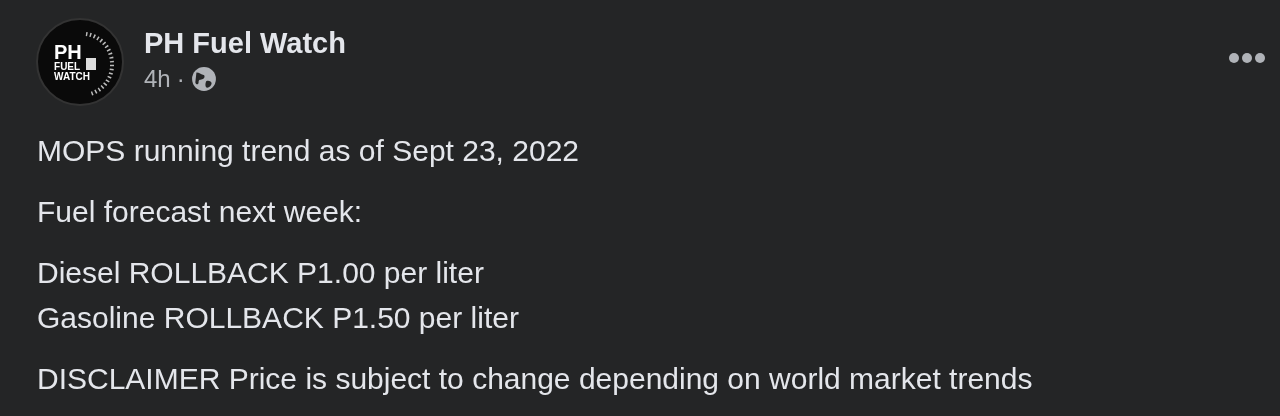 This screenshot has width=1280, height=416. I want to click on post-text: DISCLAIMER Price is subject to change depending on world market trends, so click(535, 379).